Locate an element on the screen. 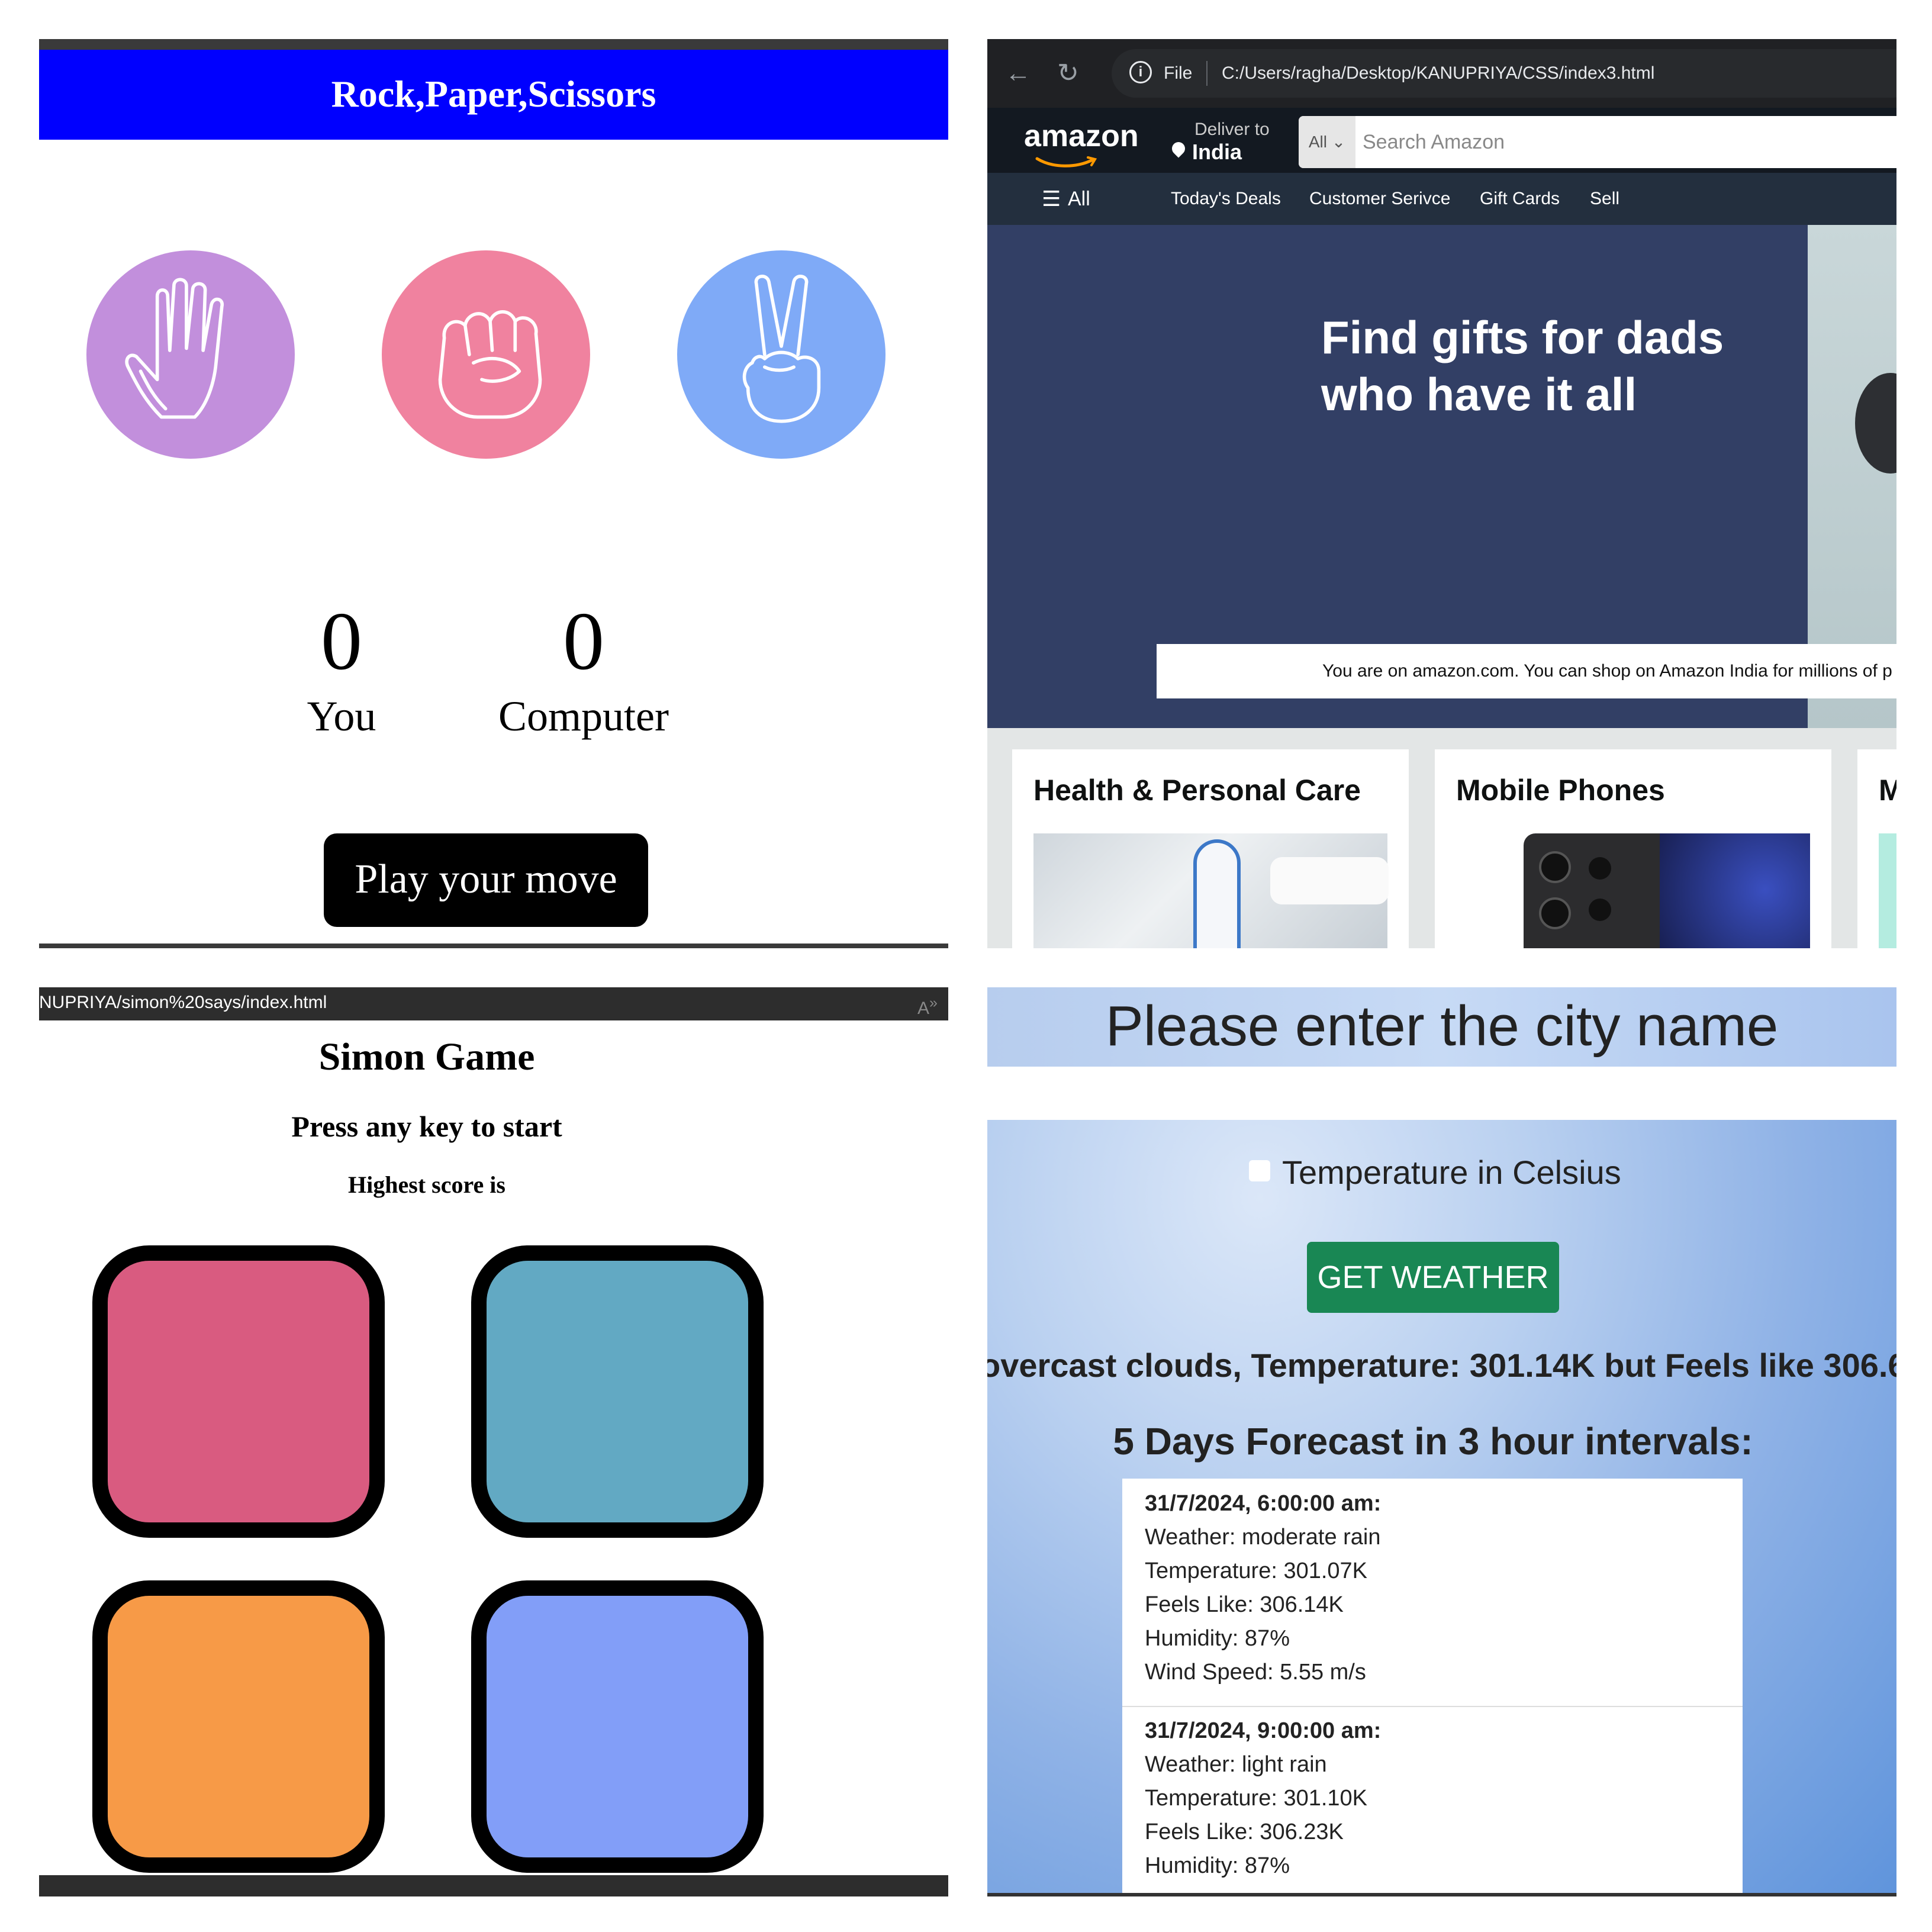  celsius-label: Temperature in Celsius is located at coordinates (1451, 1173).